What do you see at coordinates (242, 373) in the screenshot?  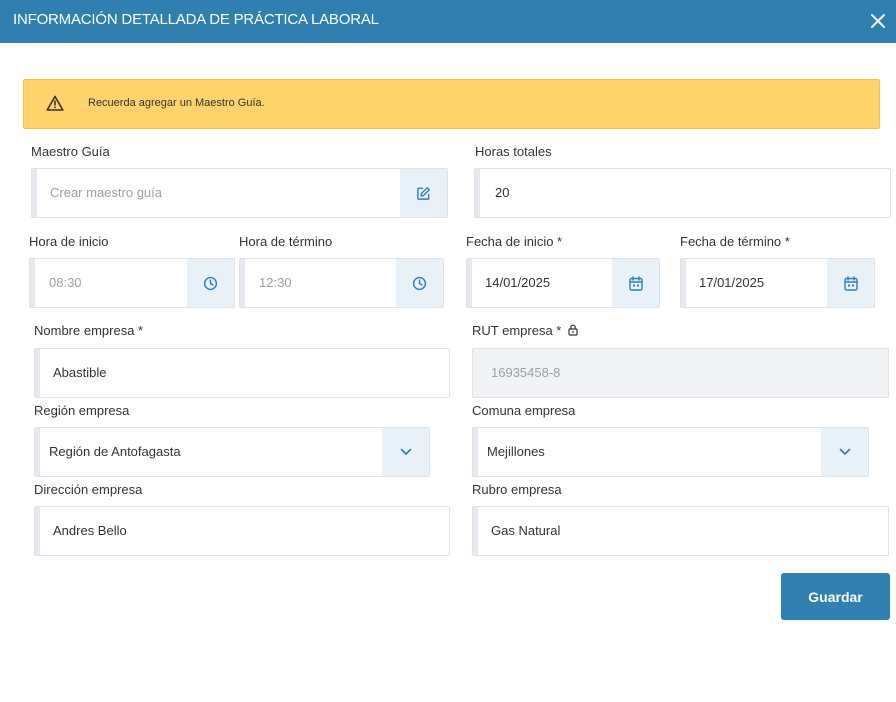 I see `nombre-empresa-input: Abastible` at bounding box center [242, 373].